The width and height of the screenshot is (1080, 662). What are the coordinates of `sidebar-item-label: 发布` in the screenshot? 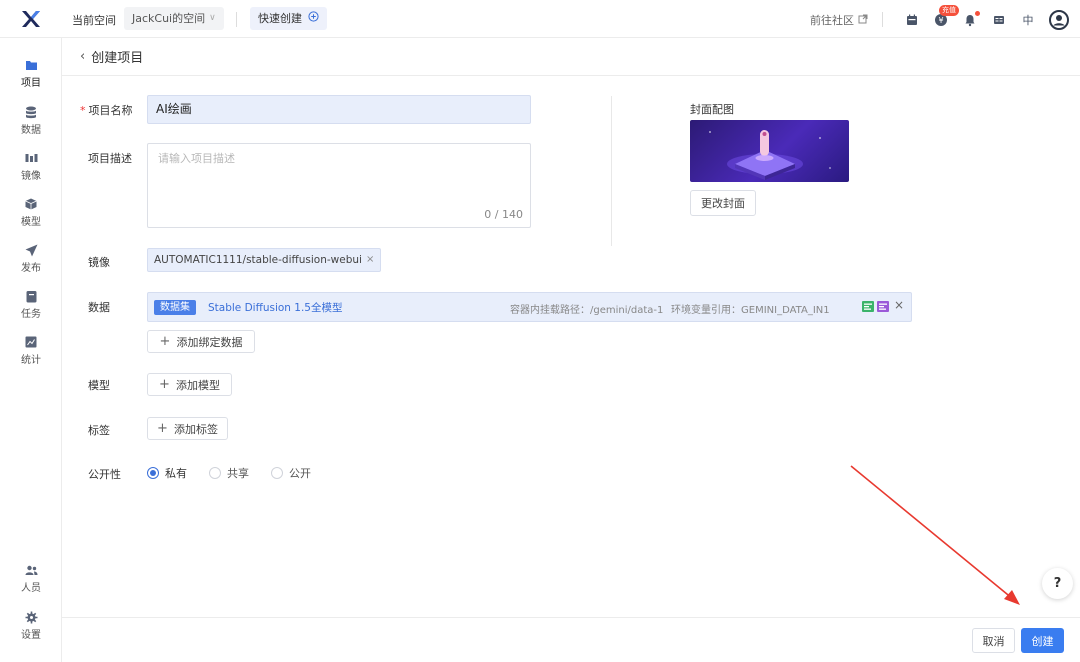 It's located at (31, 268).